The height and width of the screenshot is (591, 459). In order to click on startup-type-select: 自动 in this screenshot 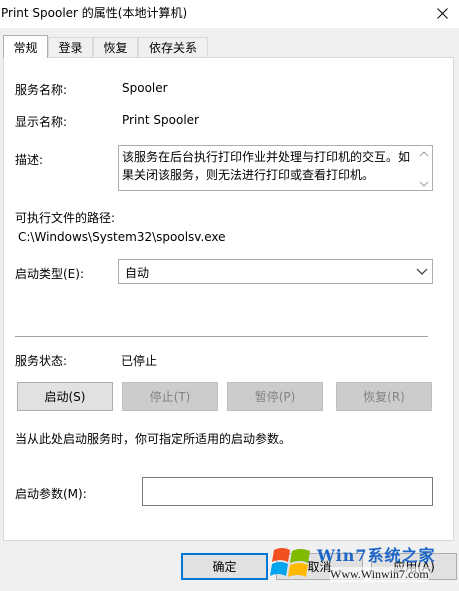, I will do `click(275, 271)`.